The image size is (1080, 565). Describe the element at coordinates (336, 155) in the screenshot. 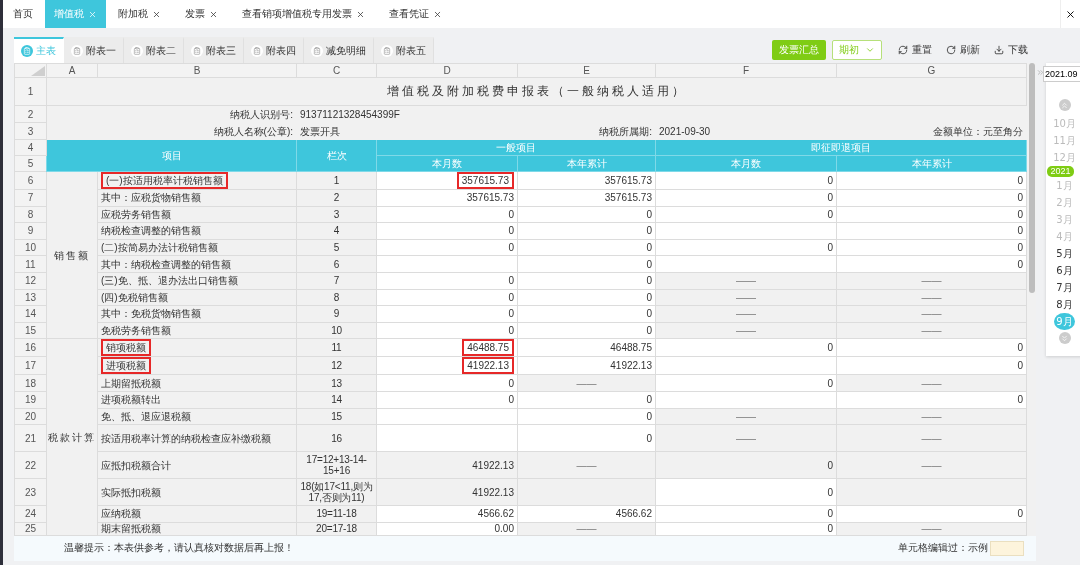

I see `column-heading: 栏次` at that location.